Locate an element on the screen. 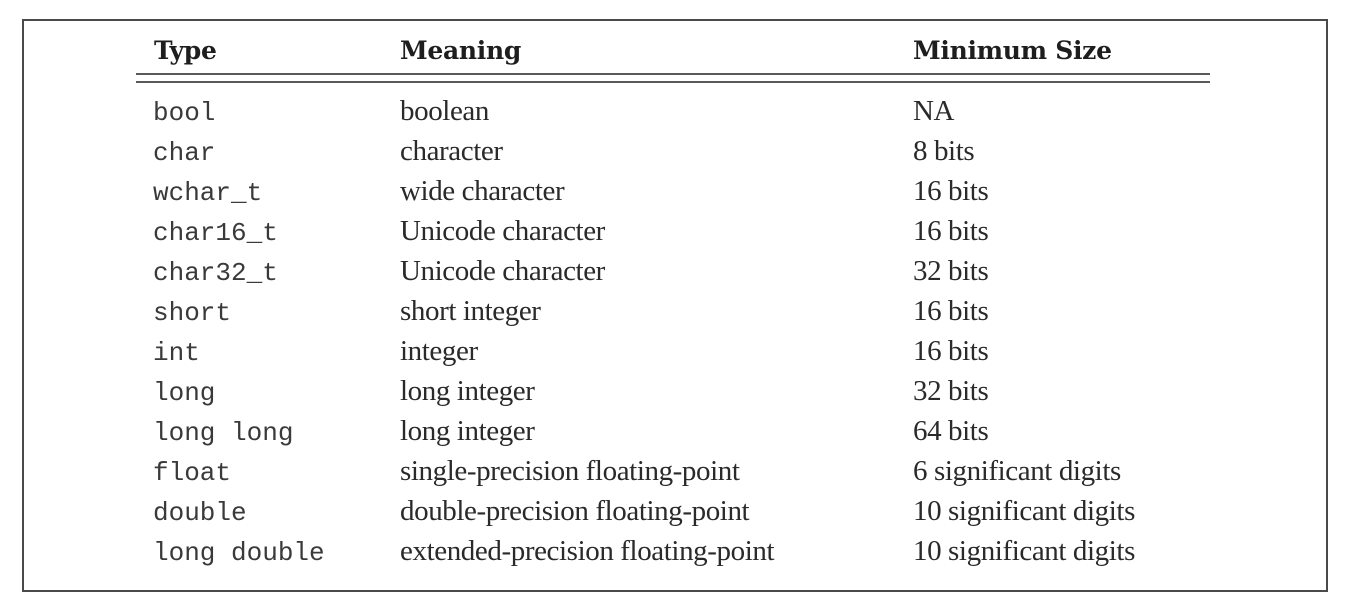  table-row: char32_t Unicode character 32 bits is located at coordinates (673, 274).